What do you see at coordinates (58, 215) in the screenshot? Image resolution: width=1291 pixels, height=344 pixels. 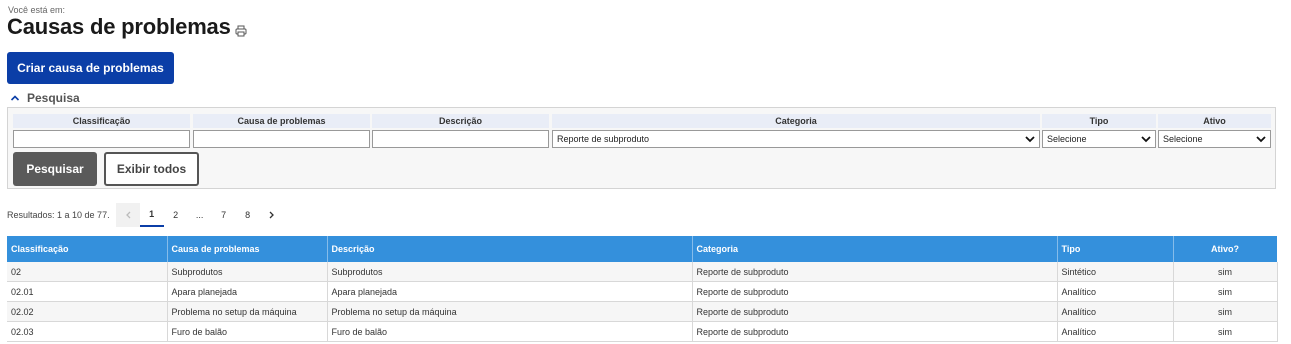 I see `results-summary: Resultados: 1 a 10 de 77.` at bounding box center [58, 215].